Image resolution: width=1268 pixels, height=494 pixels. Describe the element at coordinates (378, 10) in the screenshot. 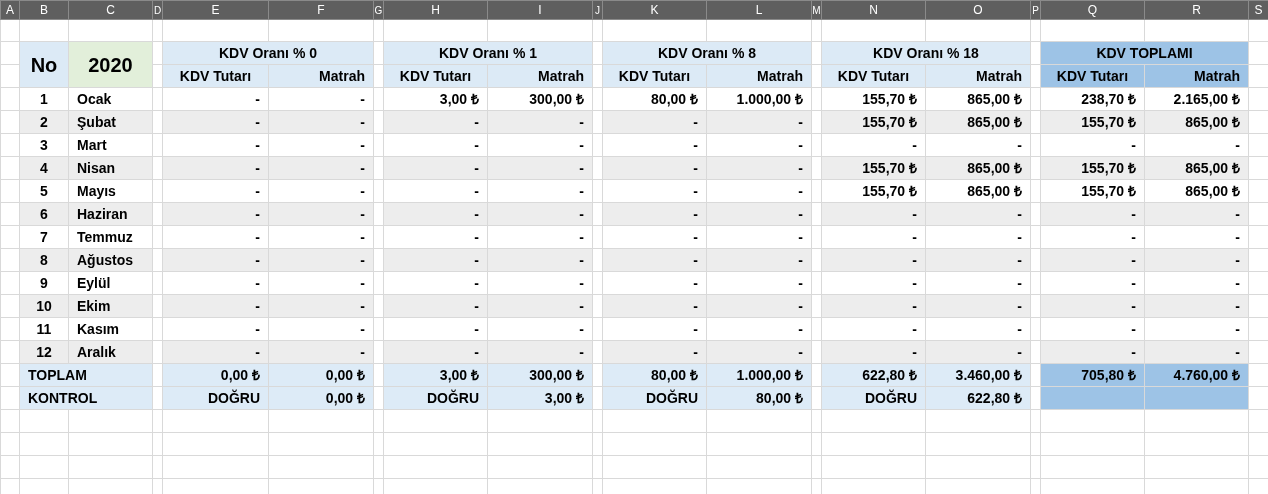

I see `column-header: G` at that location.